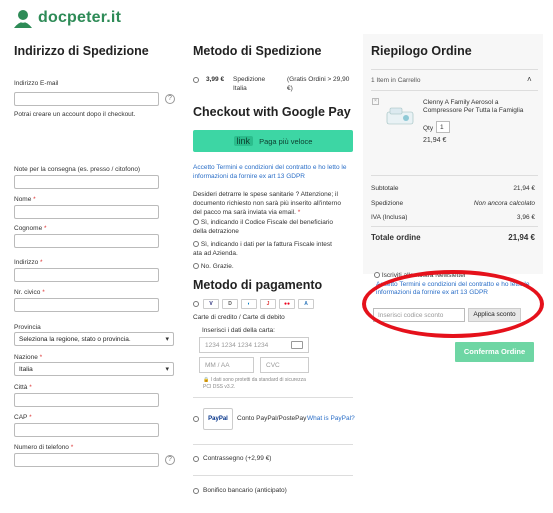  I want to click on tax-option-no: No. Grazie., so click(213, 266).